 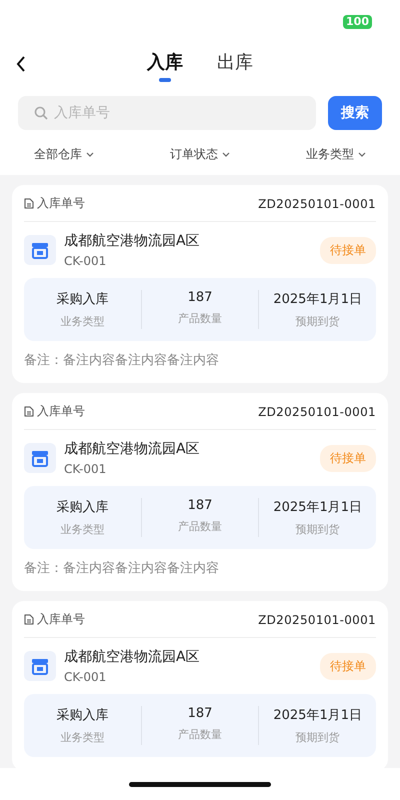 What do you see at coordinates (336, 154) in the screenshot?
I see `filter-dropdown: 业务类型` at bounding box center [336, 154].